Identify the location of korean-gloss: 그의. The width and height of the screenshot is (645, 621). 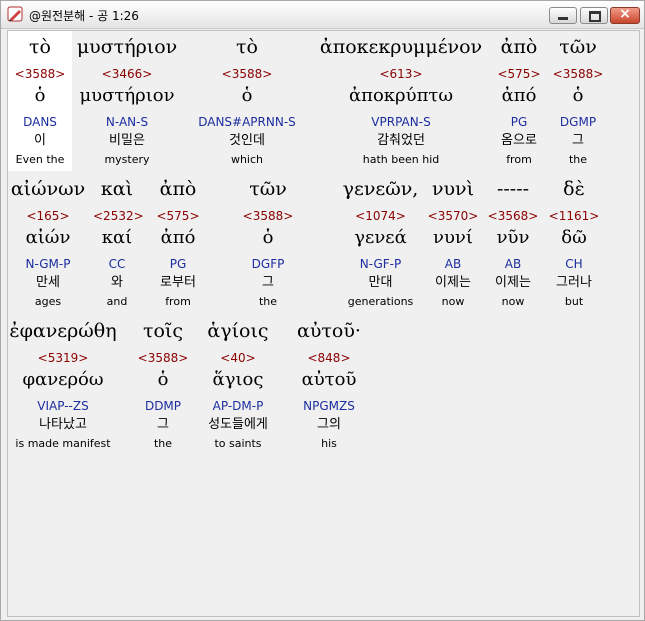
(329, 424).